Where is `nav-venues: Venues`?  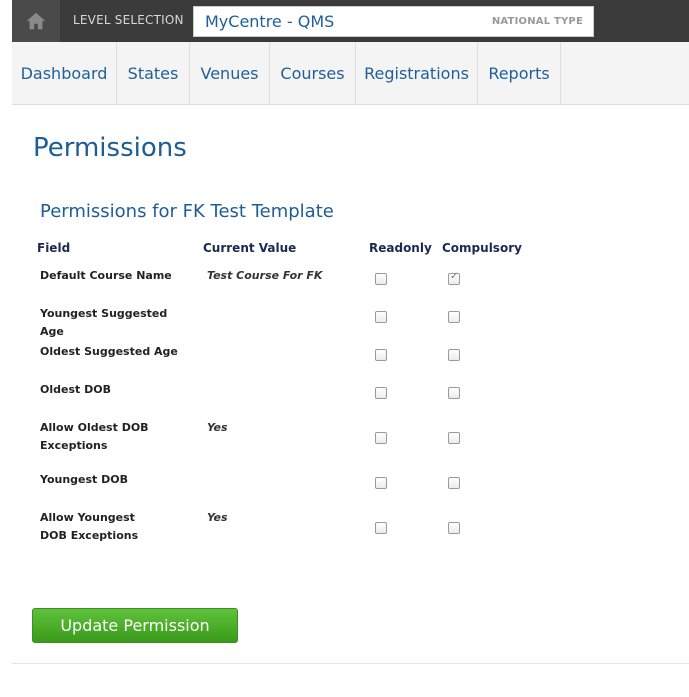
nav-venues: Venues is located at coordinates (230, 73).